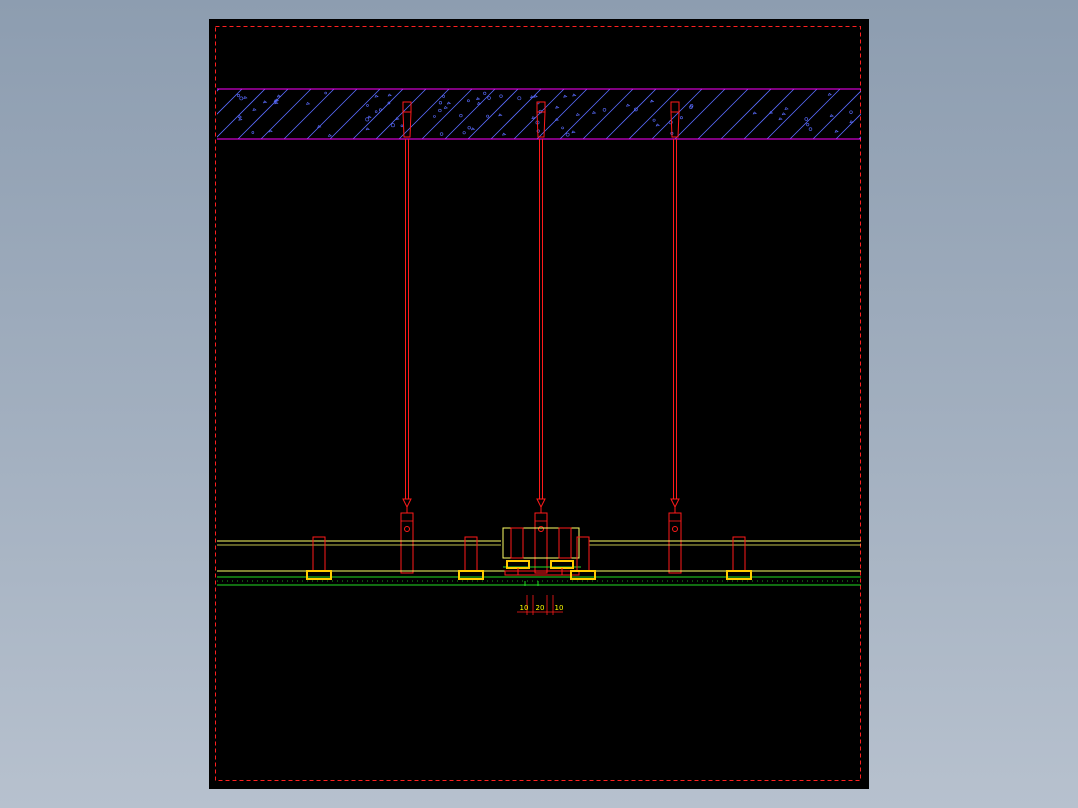 This screenshot has height=808, width=1078. Describe the element at coordinates (540, 608) in the screenshot. I see `dim-label-middle: 20` at that location.